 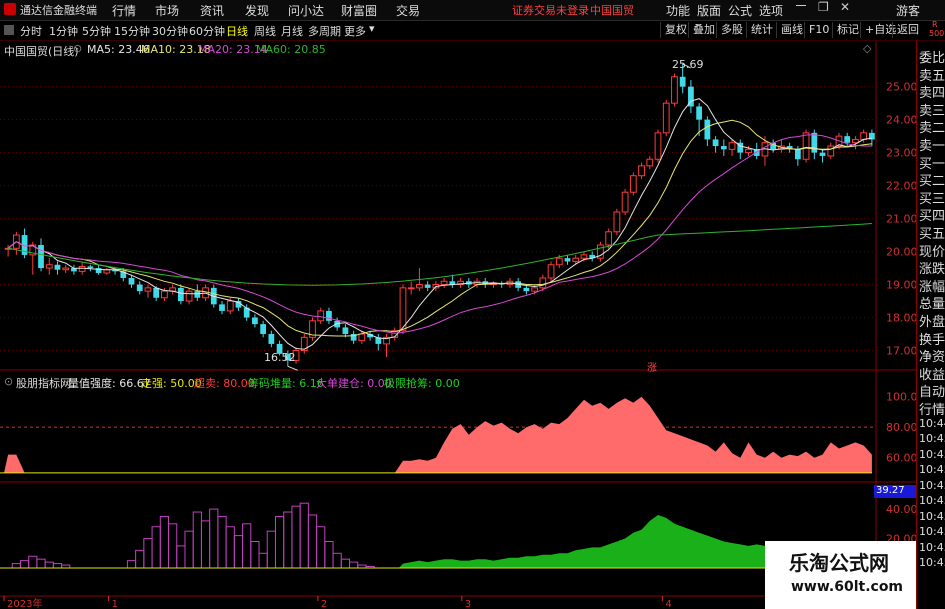 I want to click on low-price-label: 16.52, so click(x=280, y=357).